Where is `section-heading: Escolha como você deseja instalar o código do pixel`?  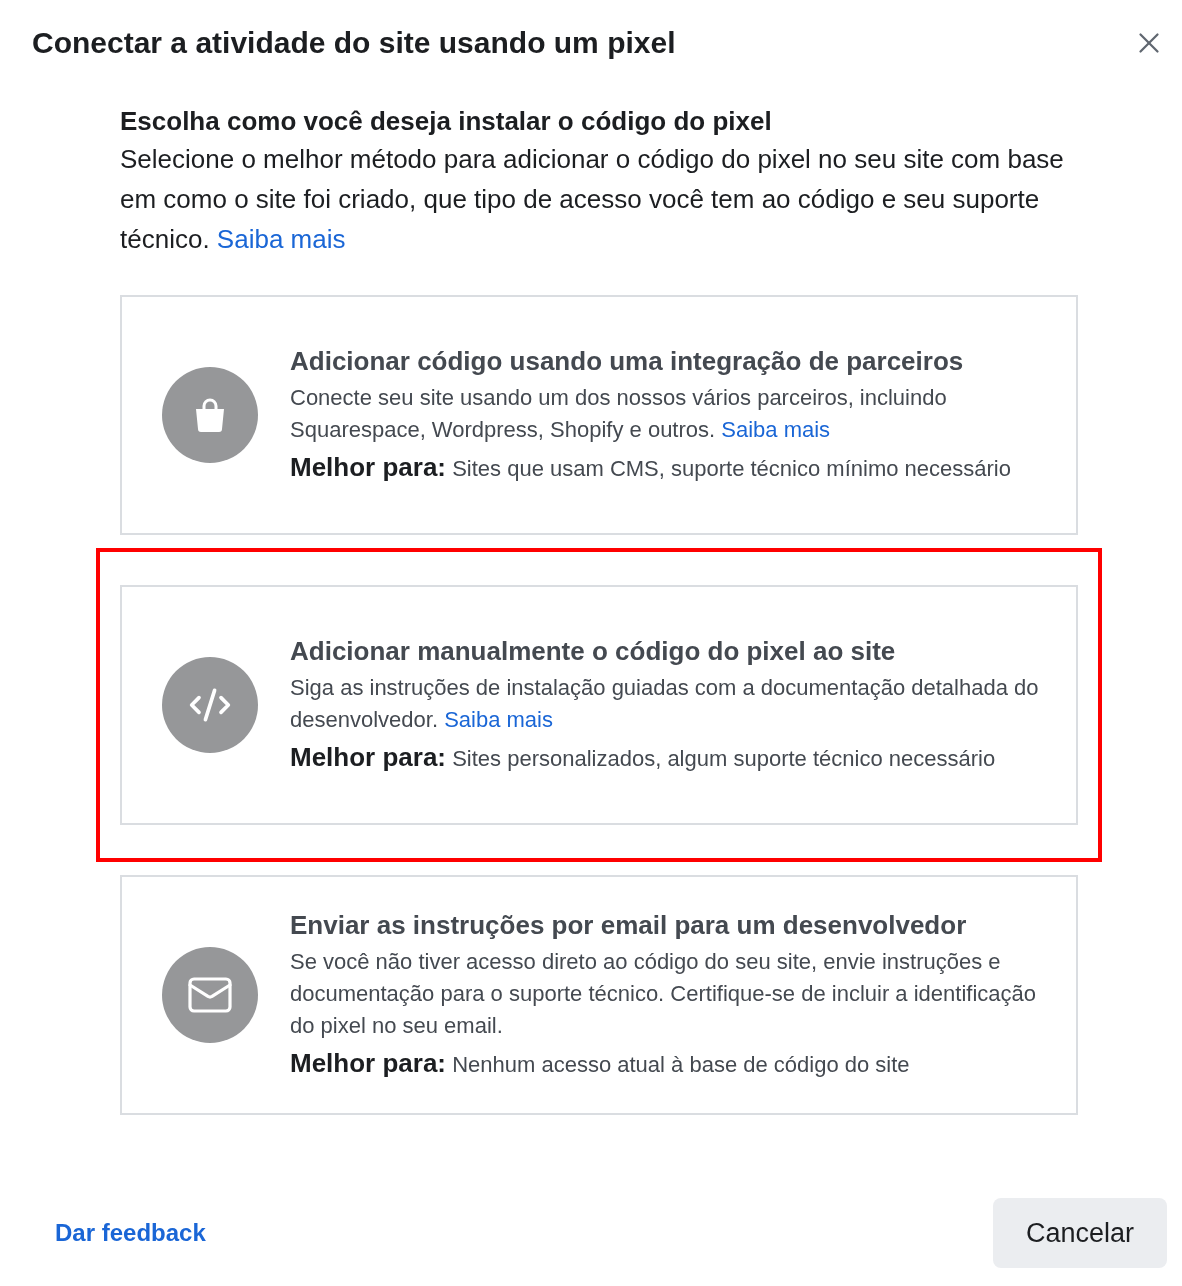
section-heading: Escolha como você deseja instalar o código do pixel is located at coordinates (446, 121).